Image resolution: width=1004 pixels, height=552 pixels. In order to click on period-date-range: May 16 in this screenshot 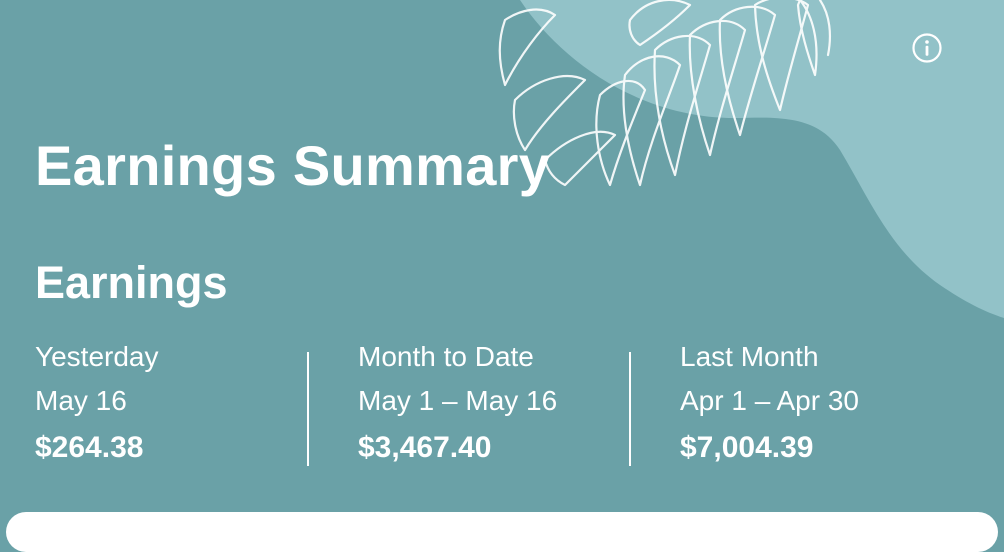, I will do `click(81, 400)`.